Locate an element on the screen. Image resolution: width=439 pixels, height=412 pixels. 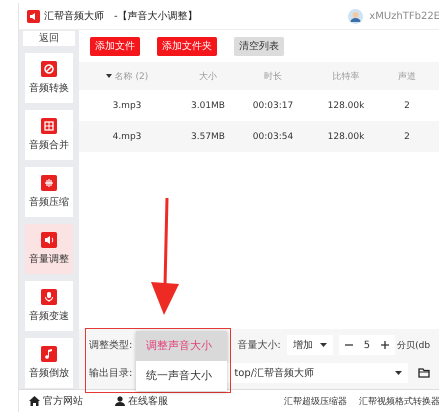
table-cell-text: 00:03:17 is located at coordinates (273, 105).